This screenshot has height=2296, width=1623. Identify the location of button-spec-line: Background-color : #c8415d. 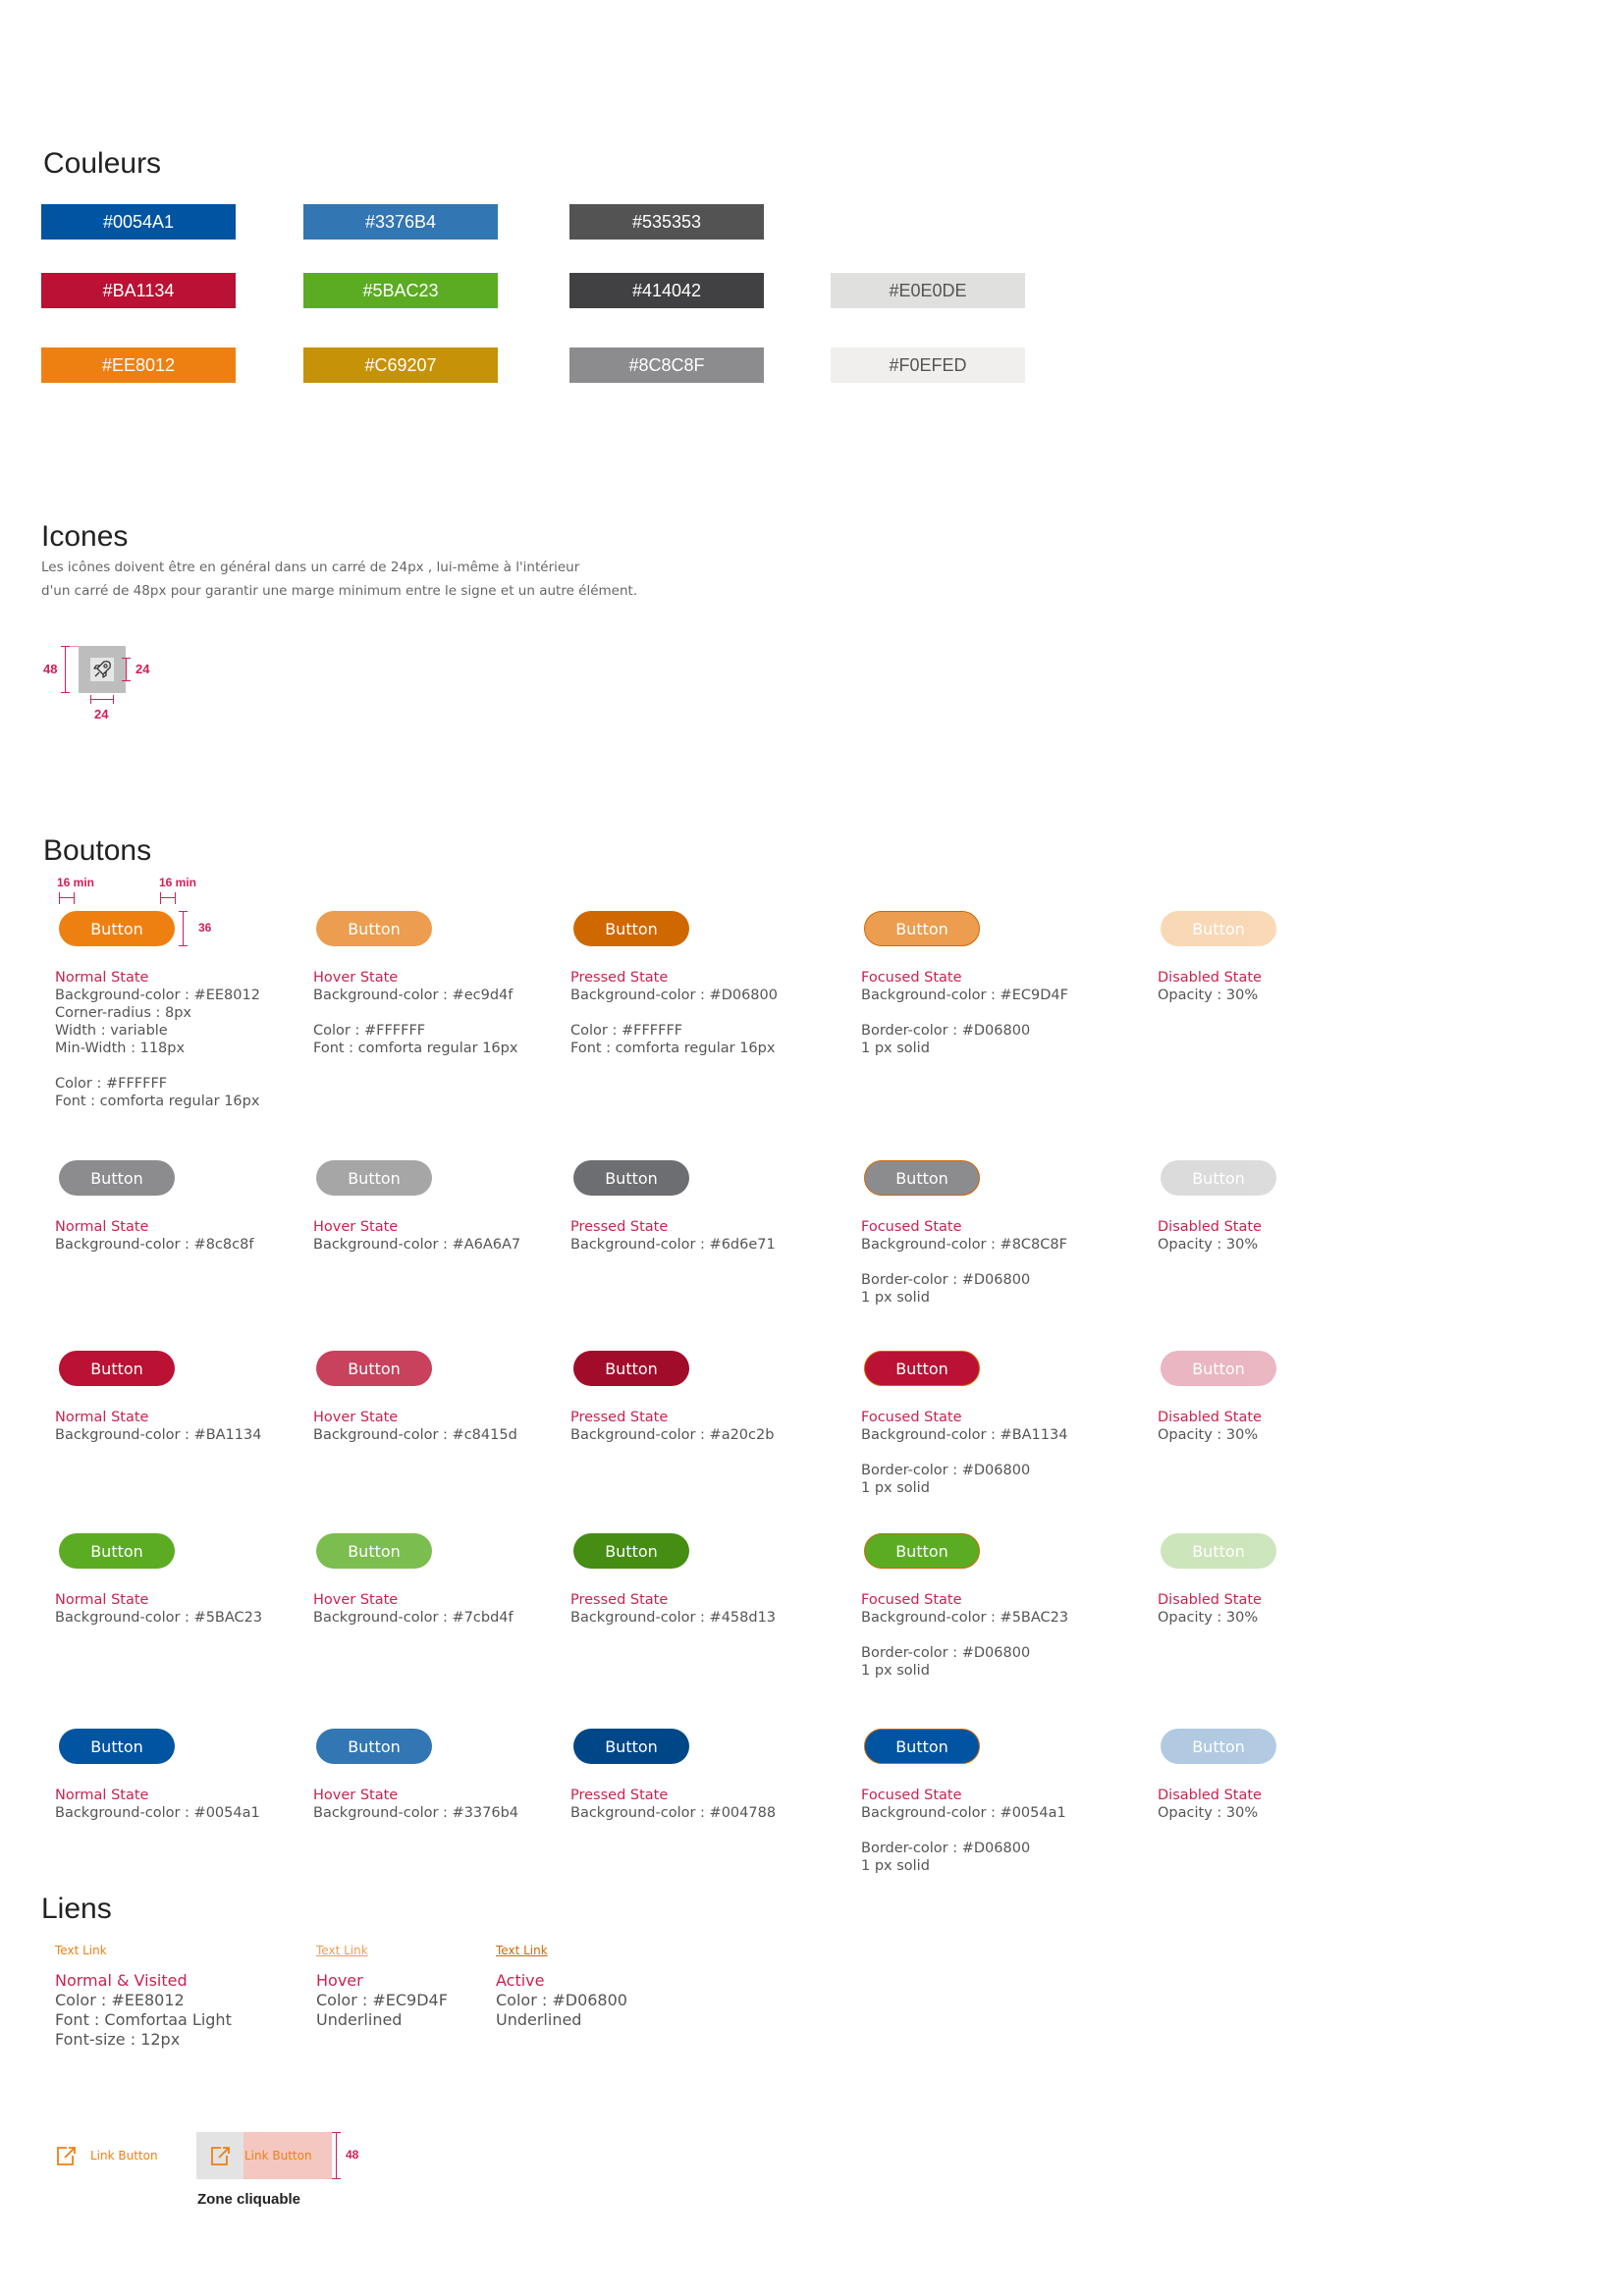
(415, 1435).